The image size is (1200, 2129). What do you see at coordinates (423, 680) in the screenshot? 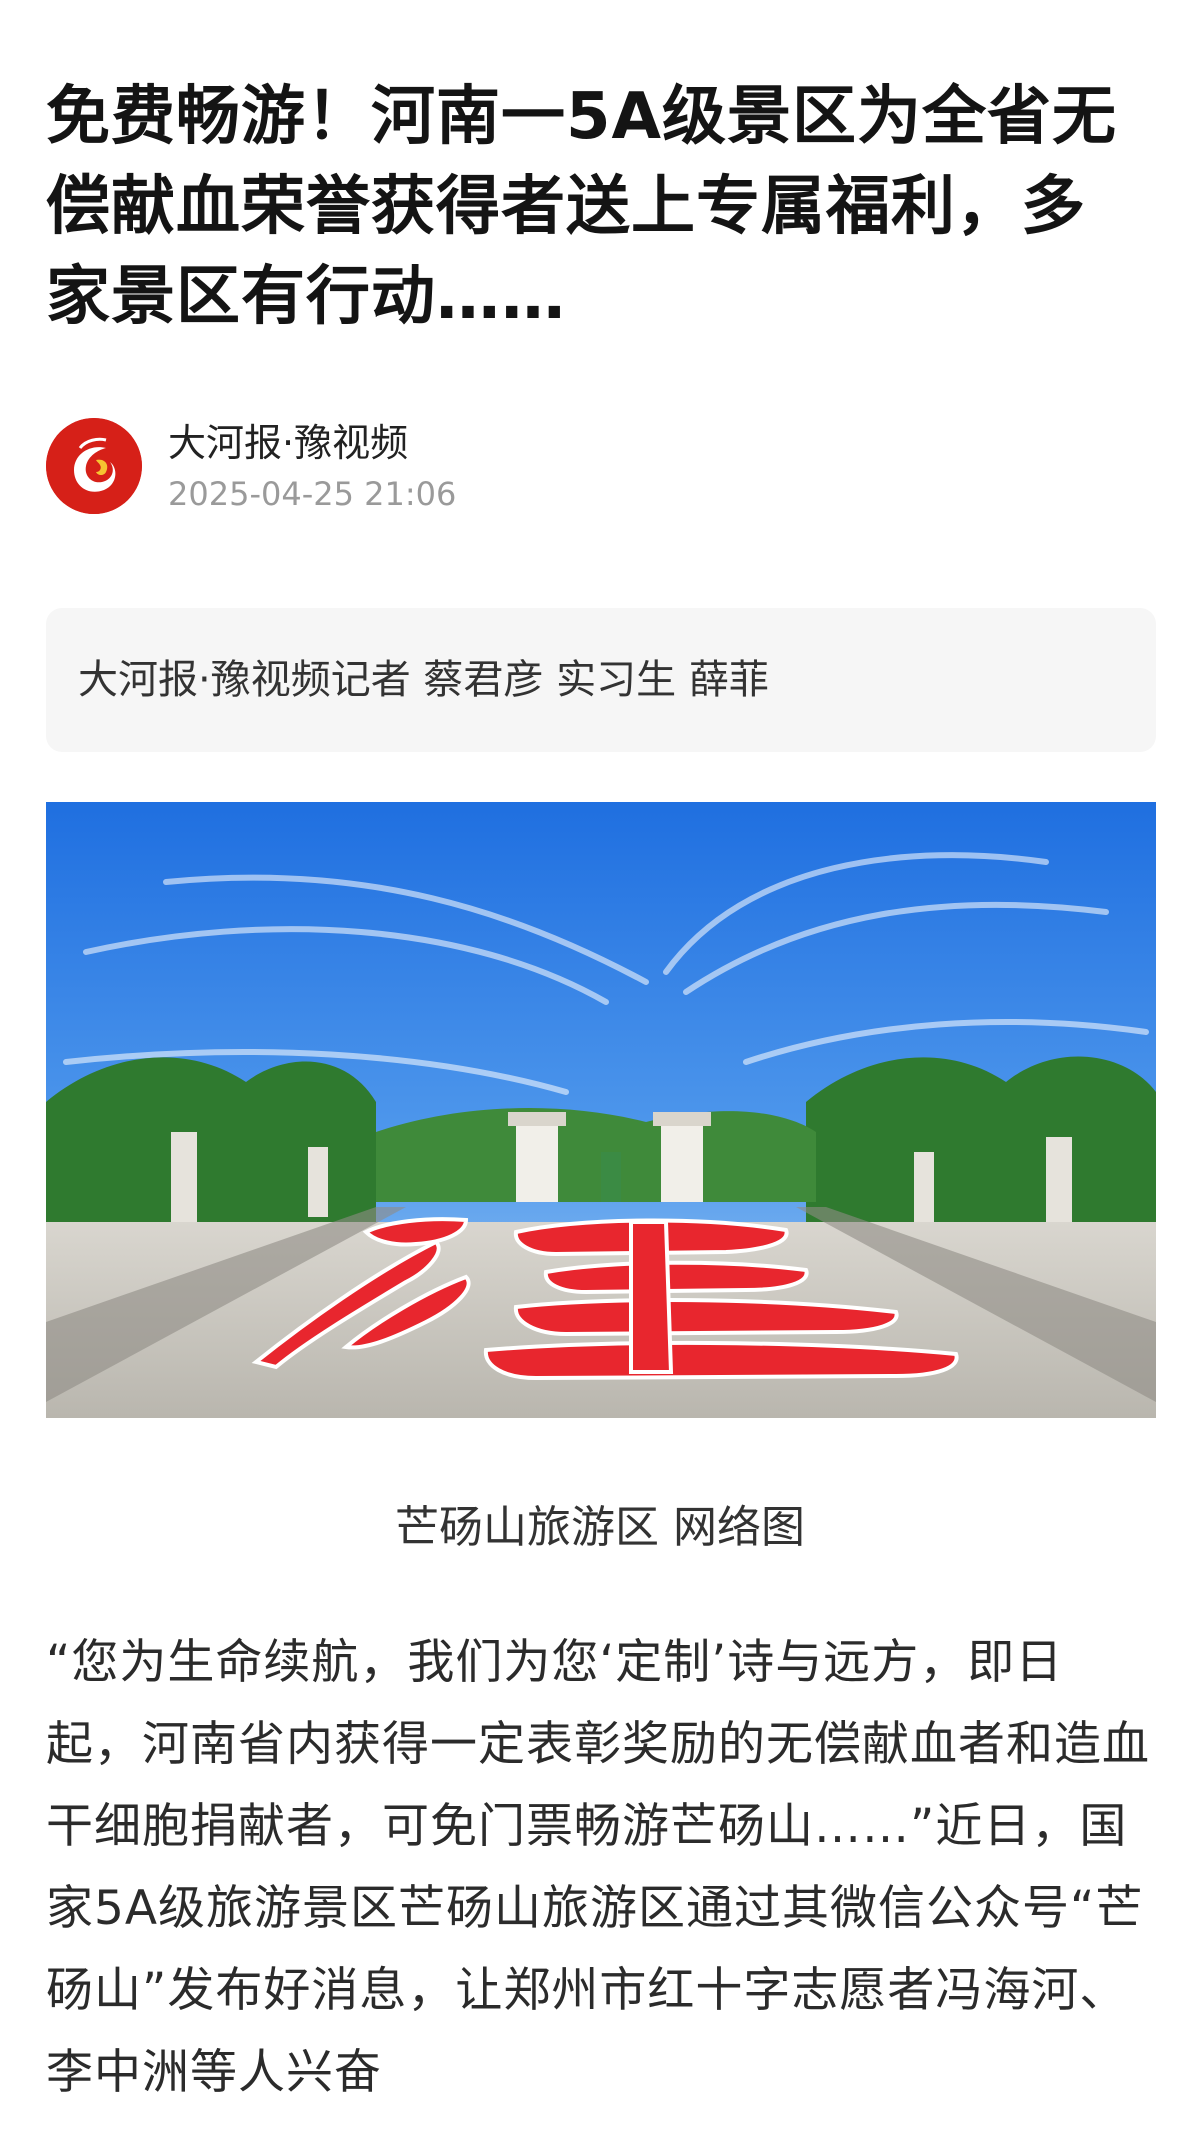
I see `byline-text: 大河报·豫视频记者 蔡君彦 实习生 薛菲` at bounding box center [423, 680].